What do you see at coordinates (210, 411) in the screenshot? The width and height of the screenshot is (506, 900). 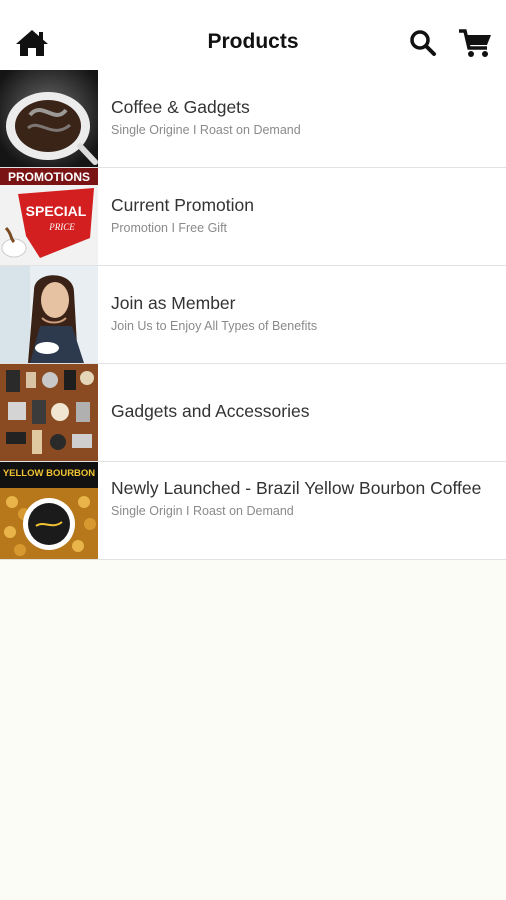 I see `item-title: Gadgets and Accessories` at bounding box center [210, 411].